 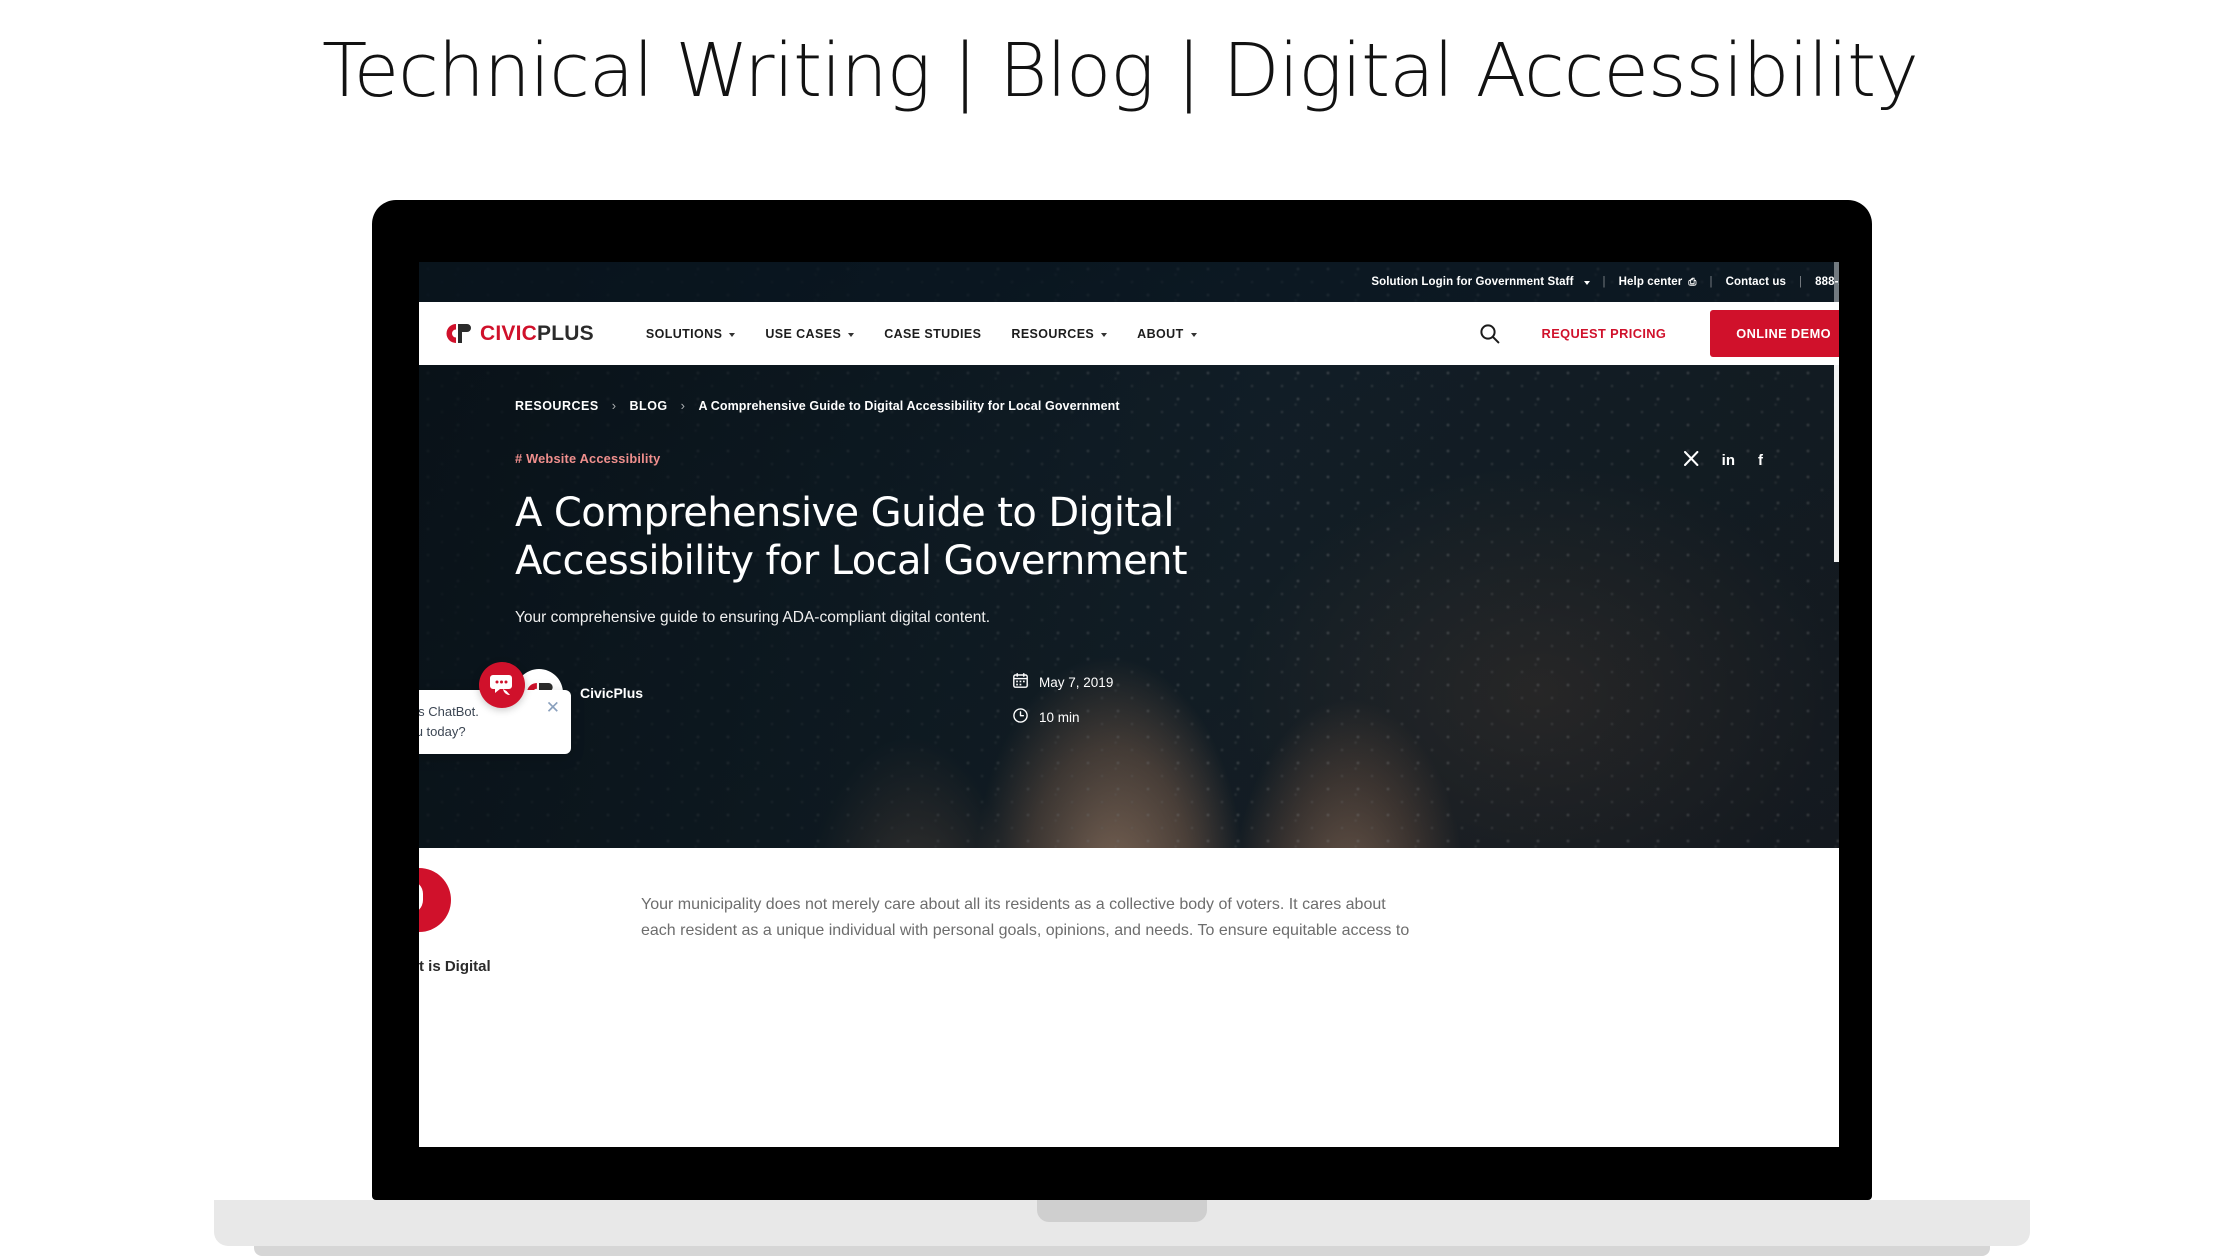 I want to click on search-icon, so click(x=1489, y=333).